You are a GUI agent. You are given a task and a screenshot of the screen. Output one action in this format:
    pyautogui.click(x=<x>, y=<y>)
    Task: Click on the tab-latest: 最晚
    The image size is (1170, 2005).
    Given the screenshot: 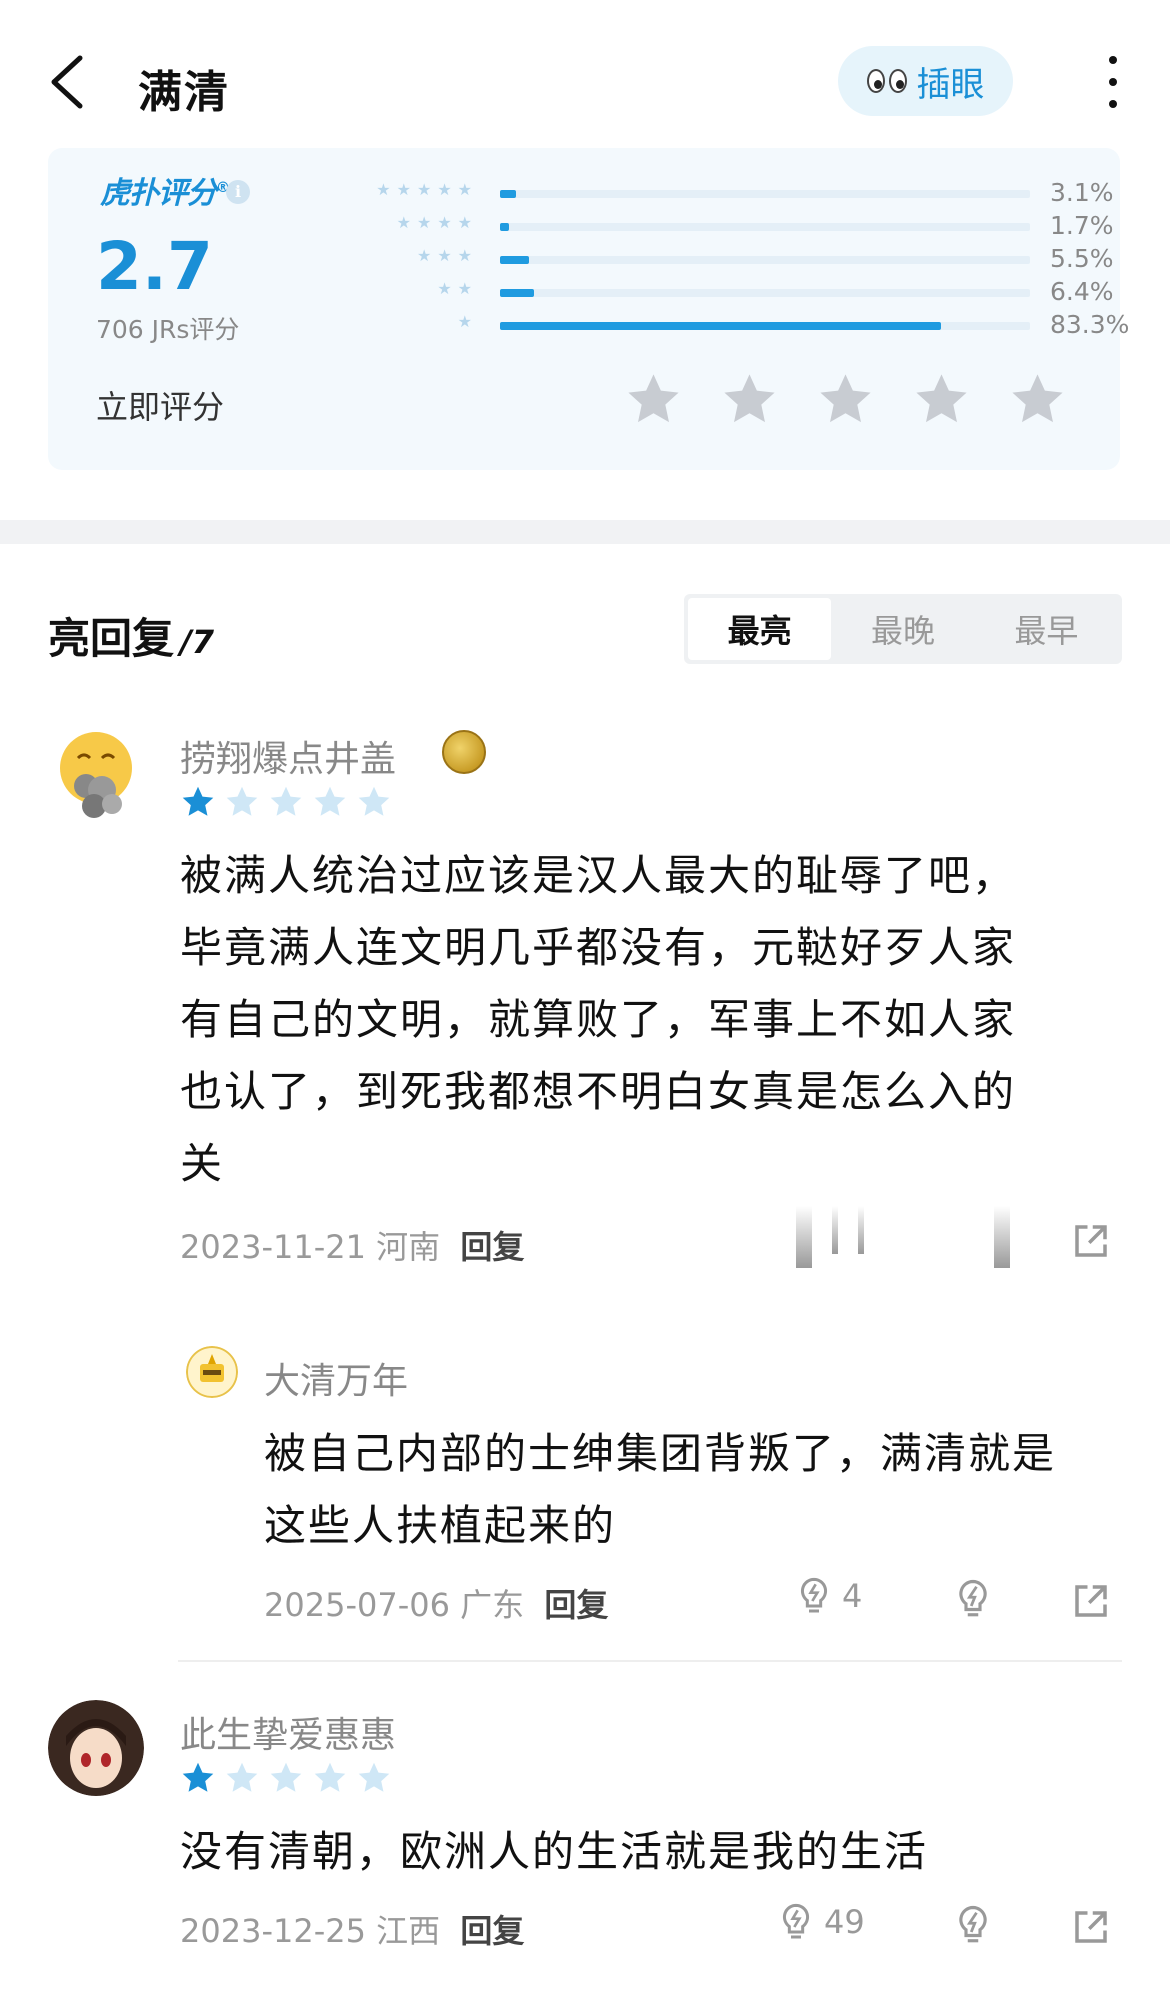 What is the action you would take?
    pyautogui.click(x=902, y=629)
    